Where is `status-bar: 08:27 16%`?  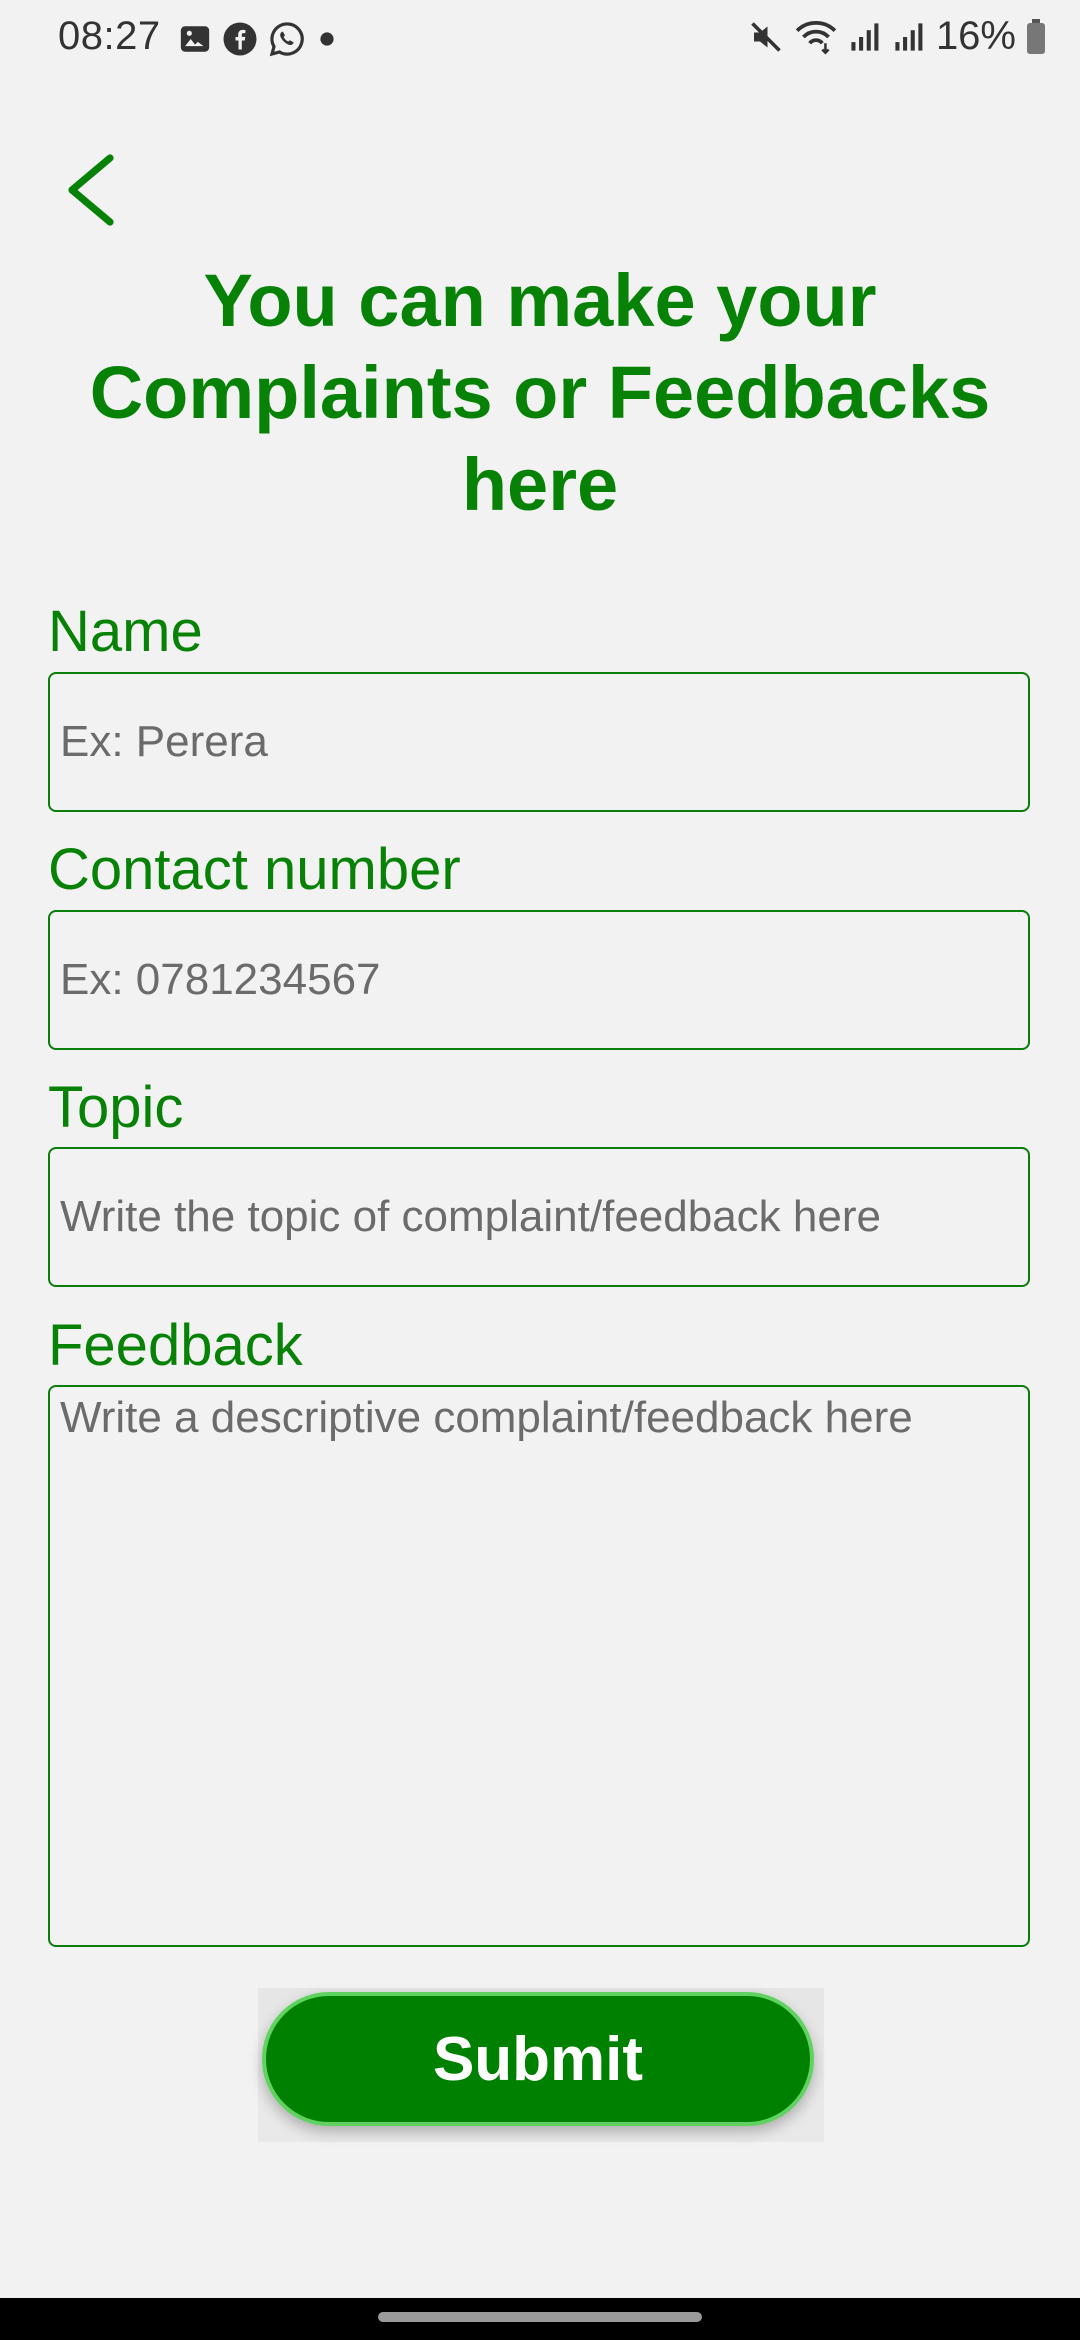 status-bar: 08:27 16% is located at coordinates (540, 40).